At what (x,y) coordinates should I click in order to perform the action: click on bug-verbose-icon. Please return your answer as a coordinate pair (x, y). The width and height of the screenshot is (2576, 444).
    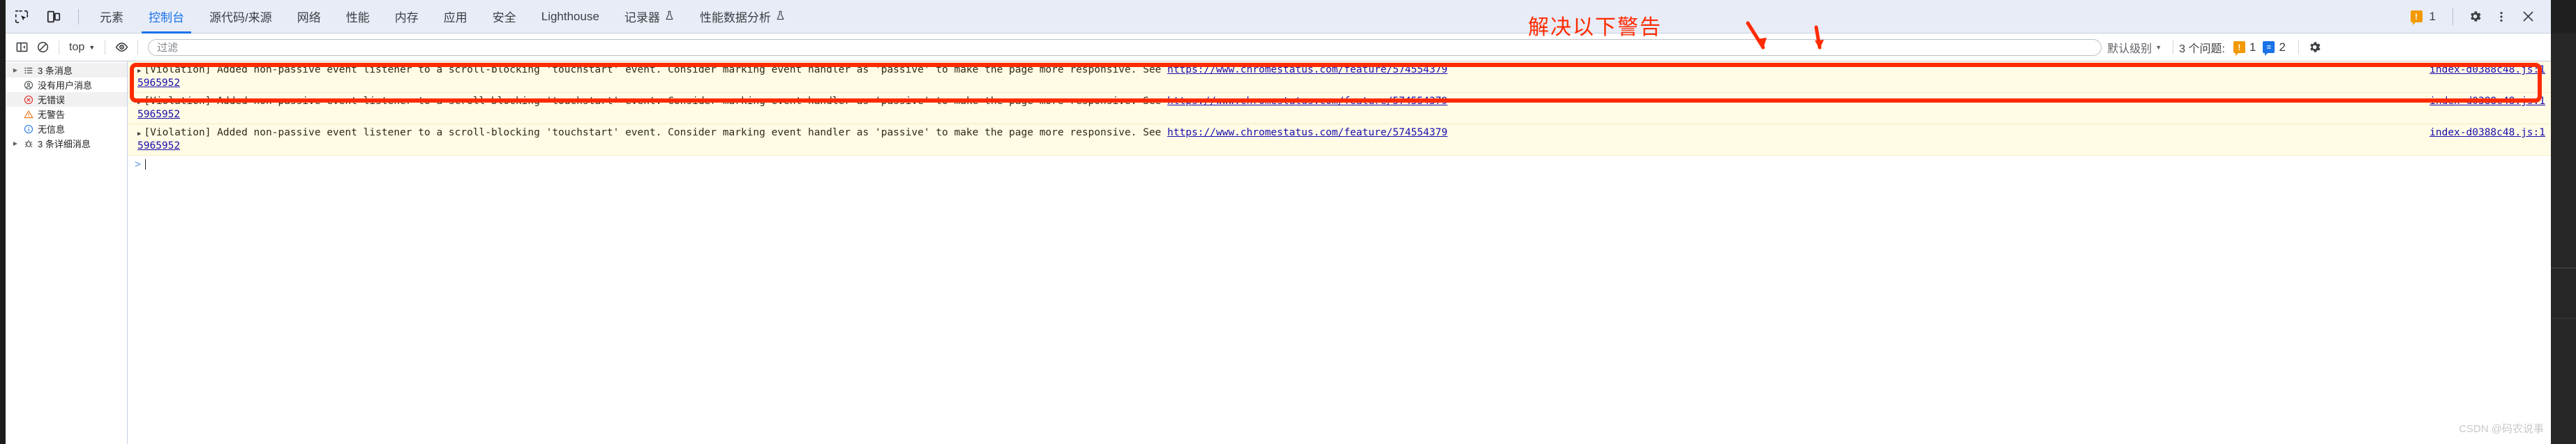
    Looking at the image, I should click on (28, 144).